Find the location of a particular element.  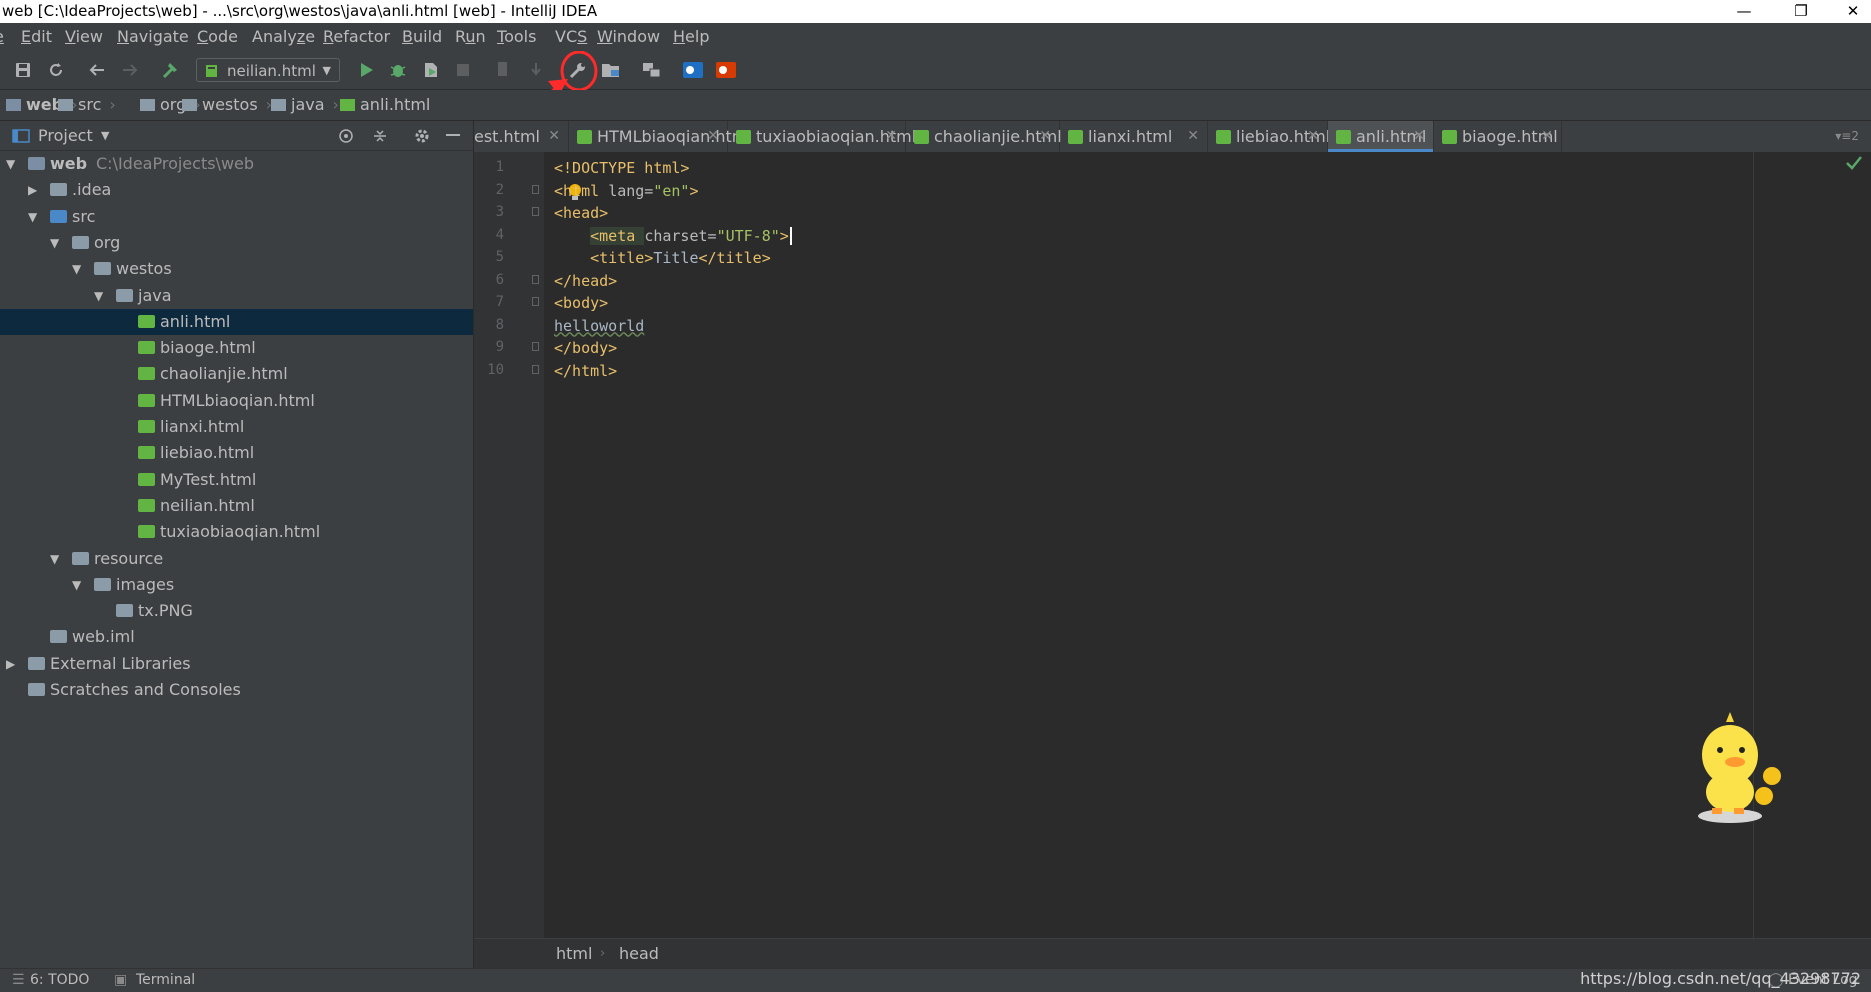

menu-item: Navigate is located at coordinates (153, 37).